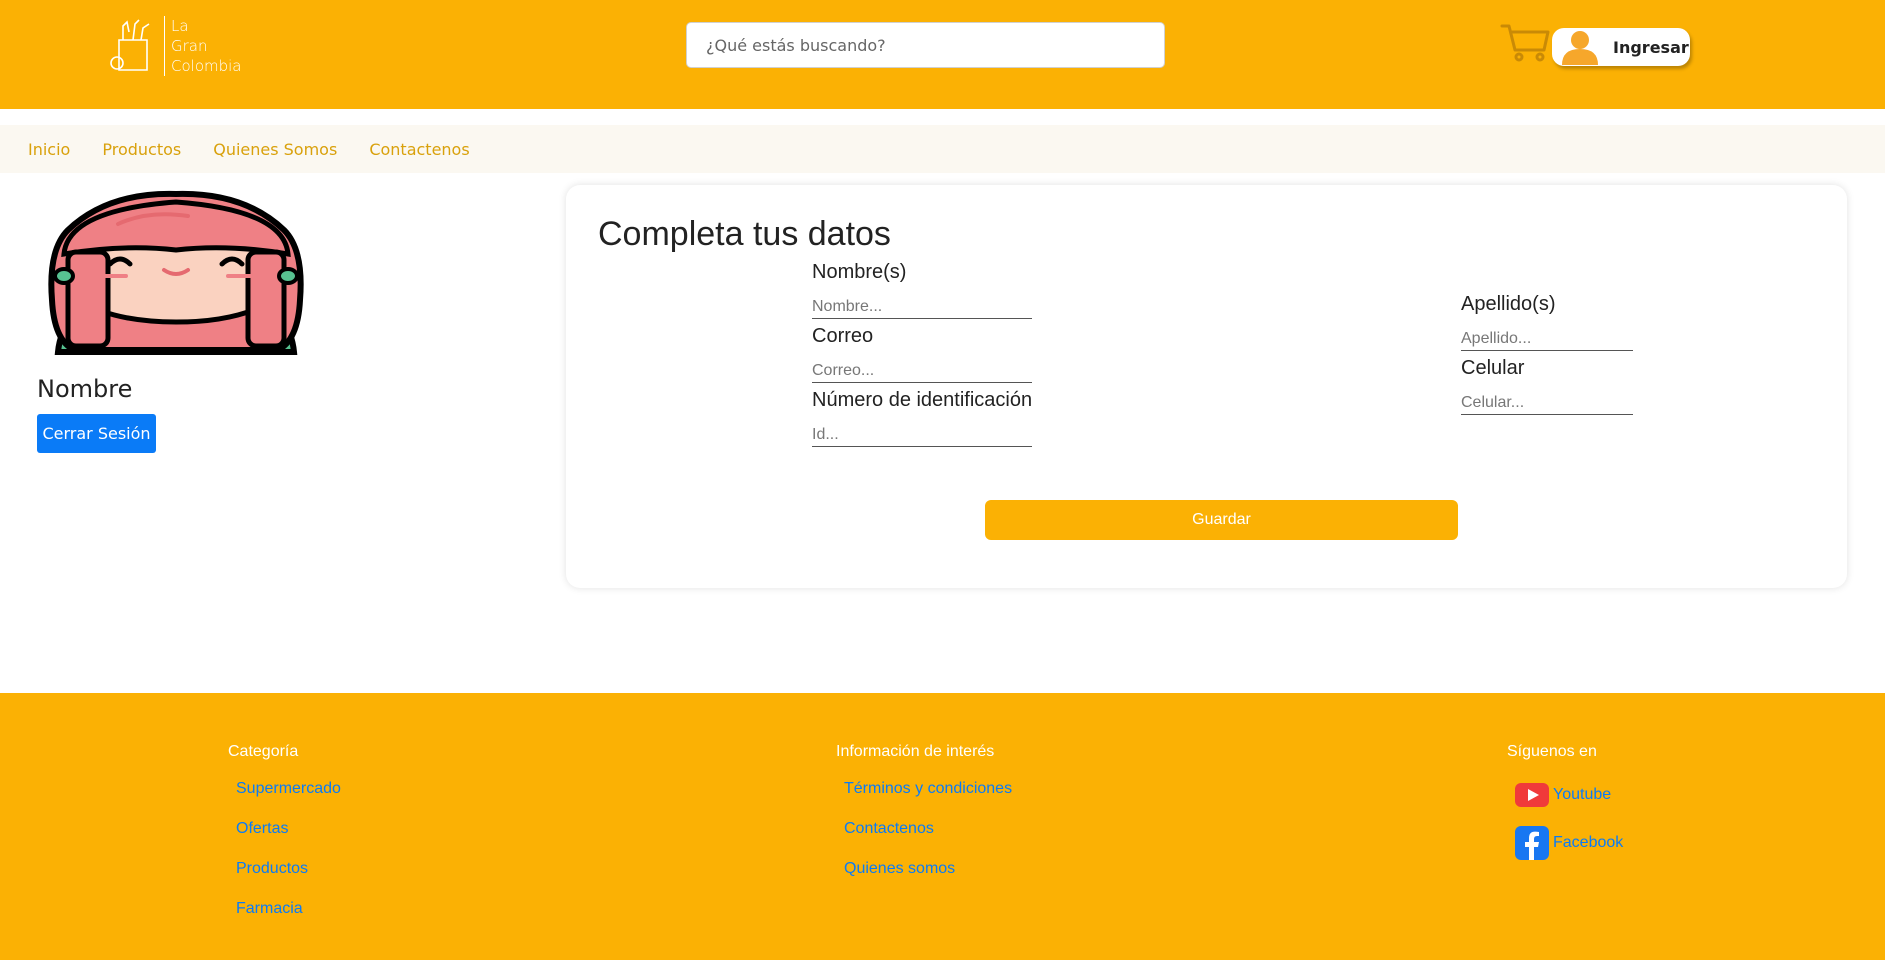 The image size is (1885, 960). I want to click on last-name-input, so click(1547, 339).